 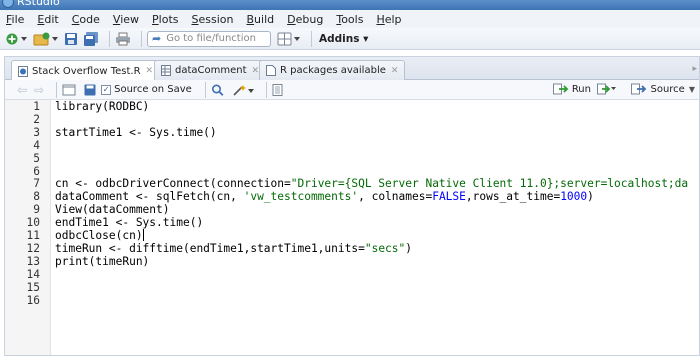 I want to click on line-number-gutter: 1 2 3 4 5 6 7 8 9 10 11 12 13 14 15 16, so click(x=28, y=227).